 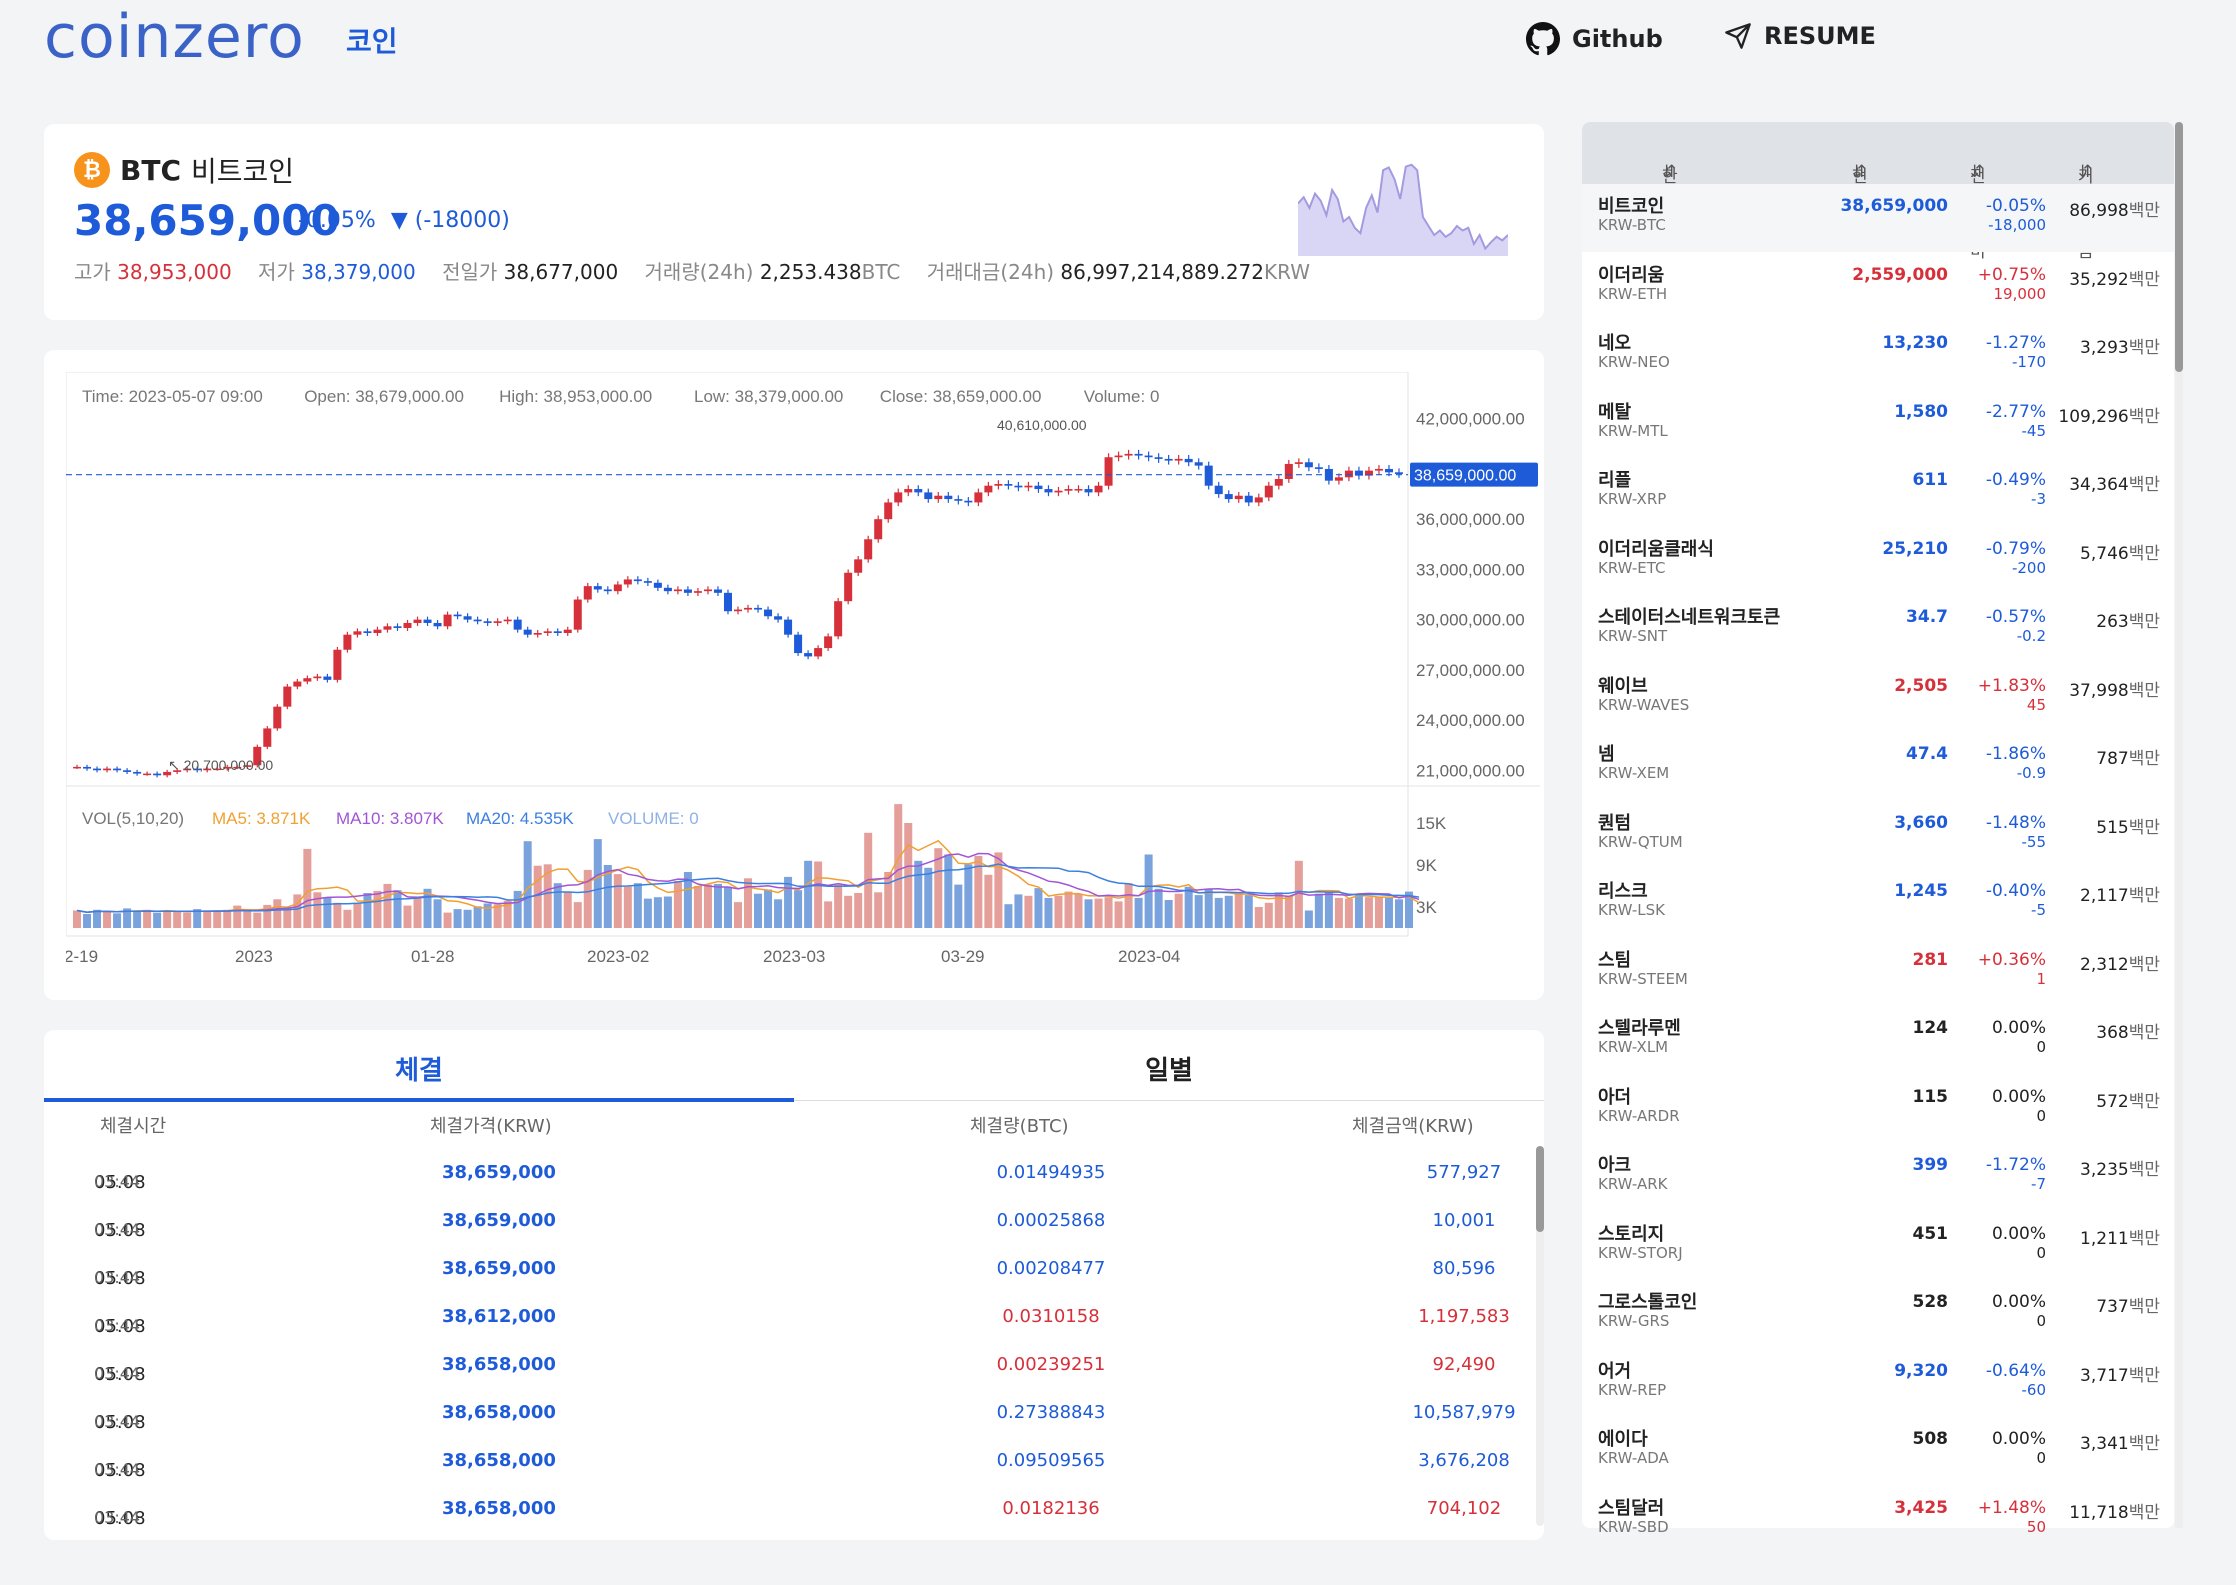 I want to click on trade-price: 38,659,000, so click(x=499, y=1220).